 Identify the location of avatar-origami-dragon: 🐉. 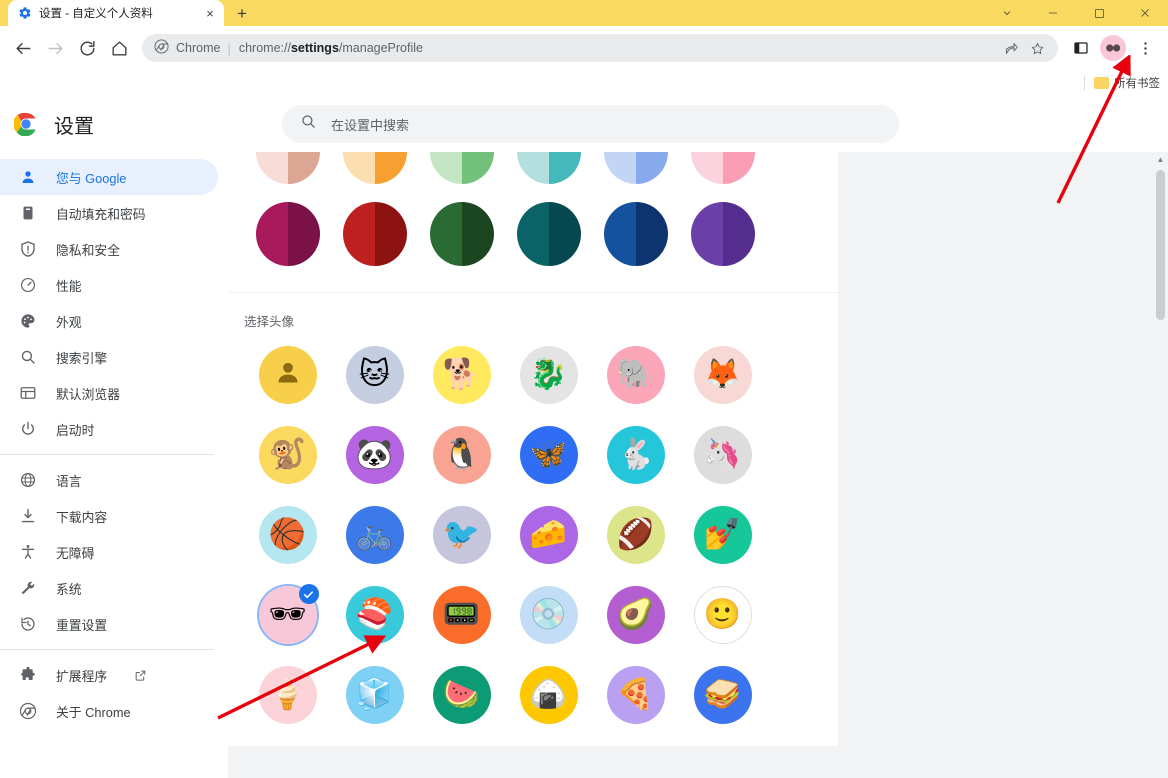
(548, 375).